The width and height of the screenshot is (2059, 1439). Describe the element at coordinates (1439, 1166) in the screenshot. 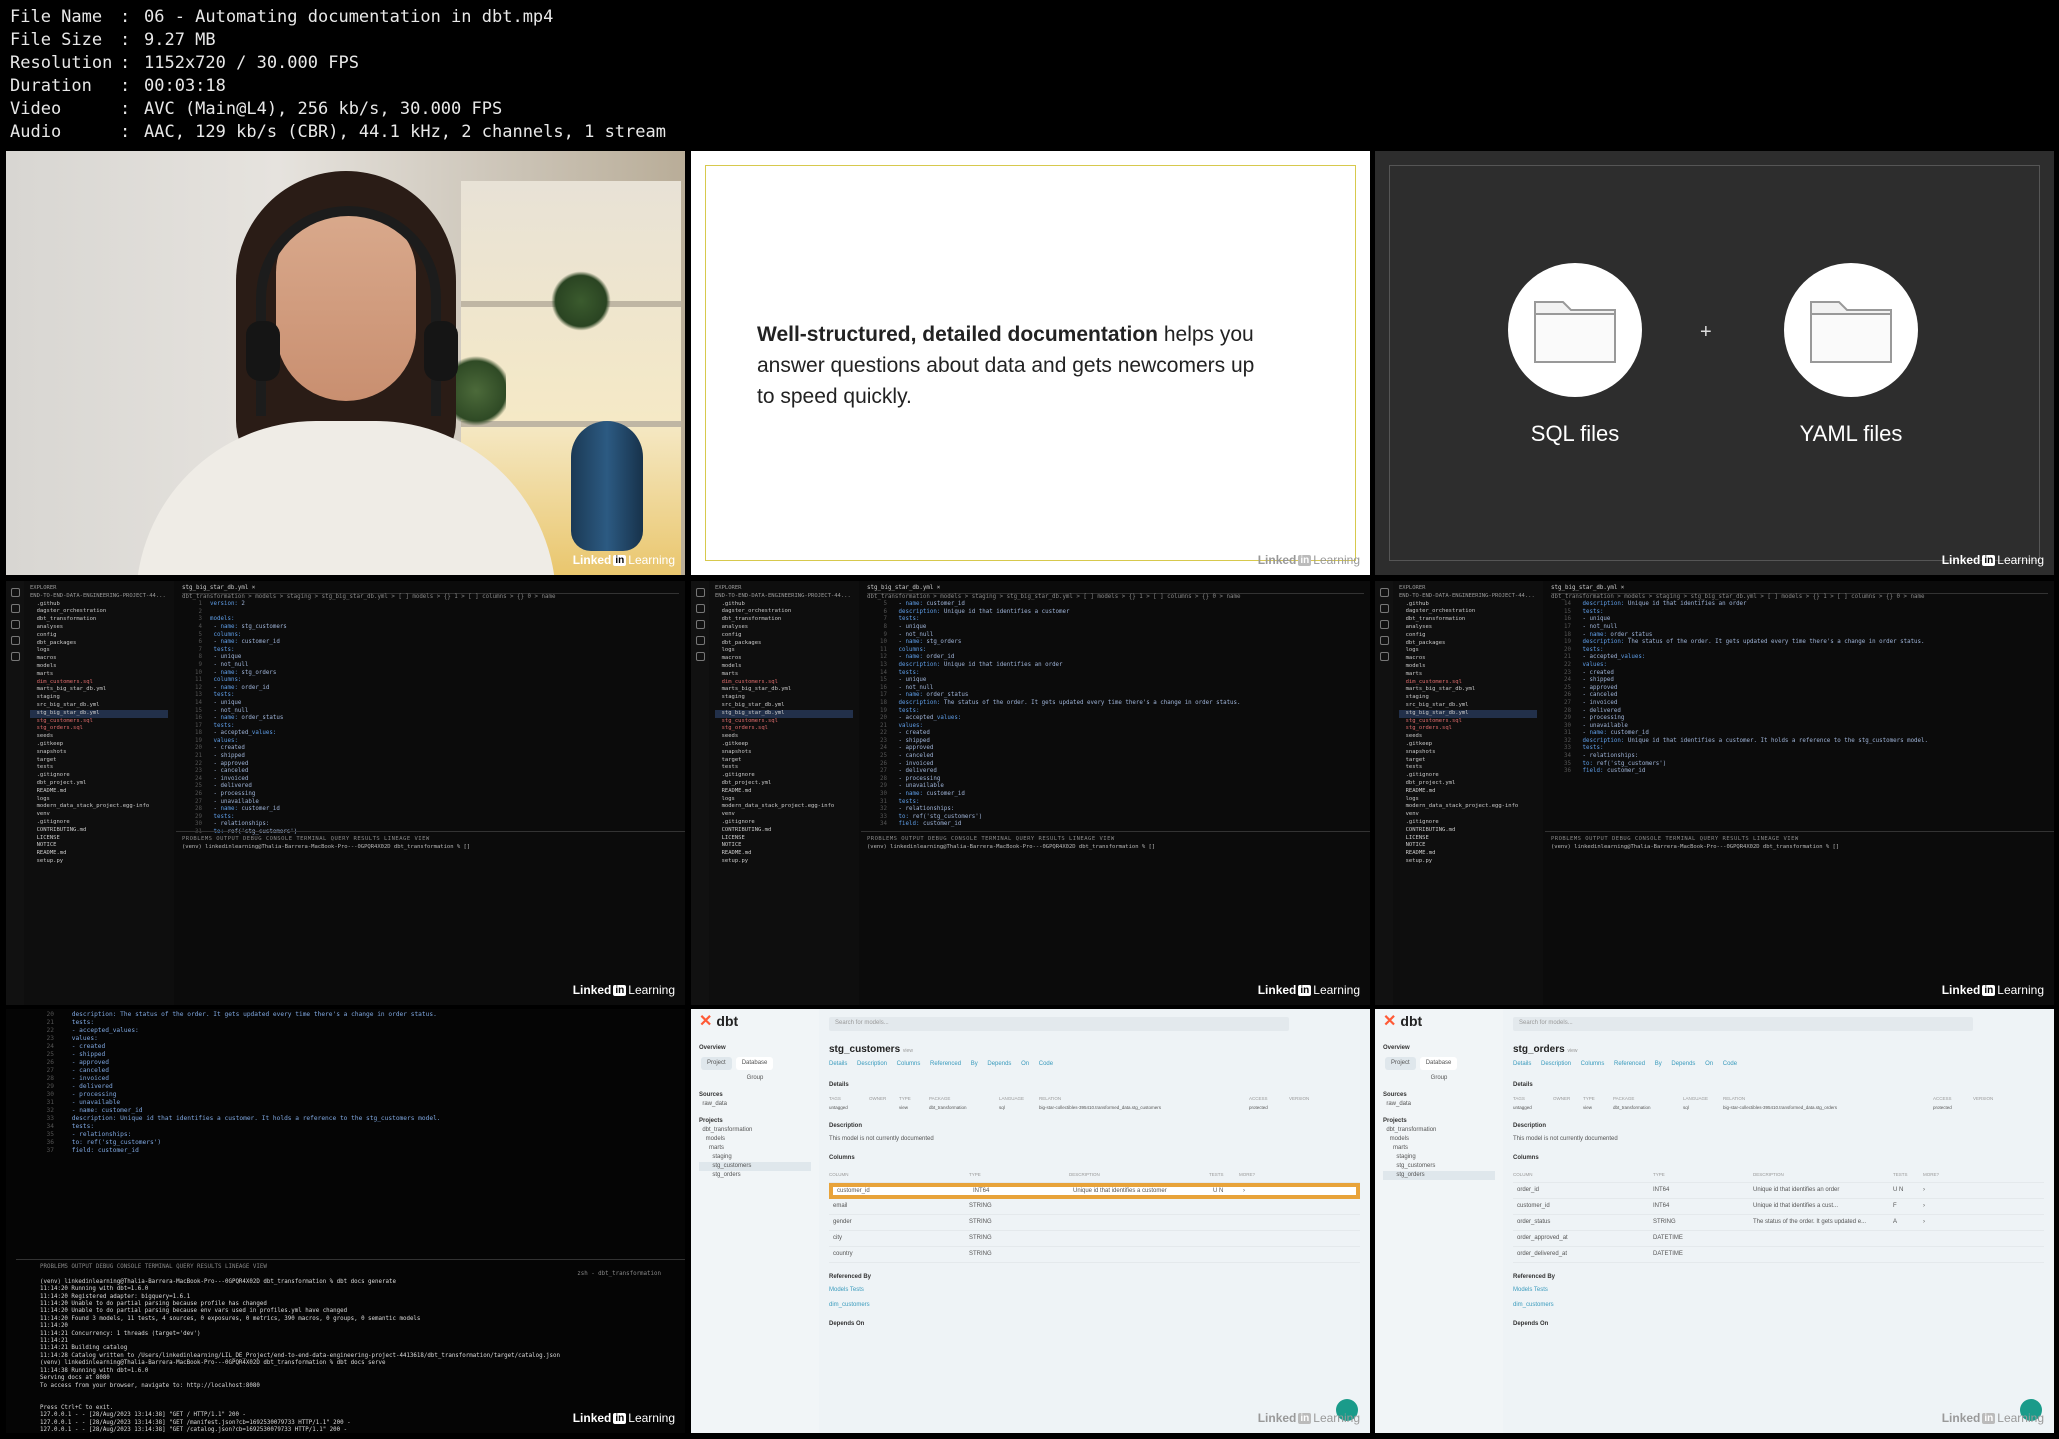

I see `tree-item: stg_customers` at that location.